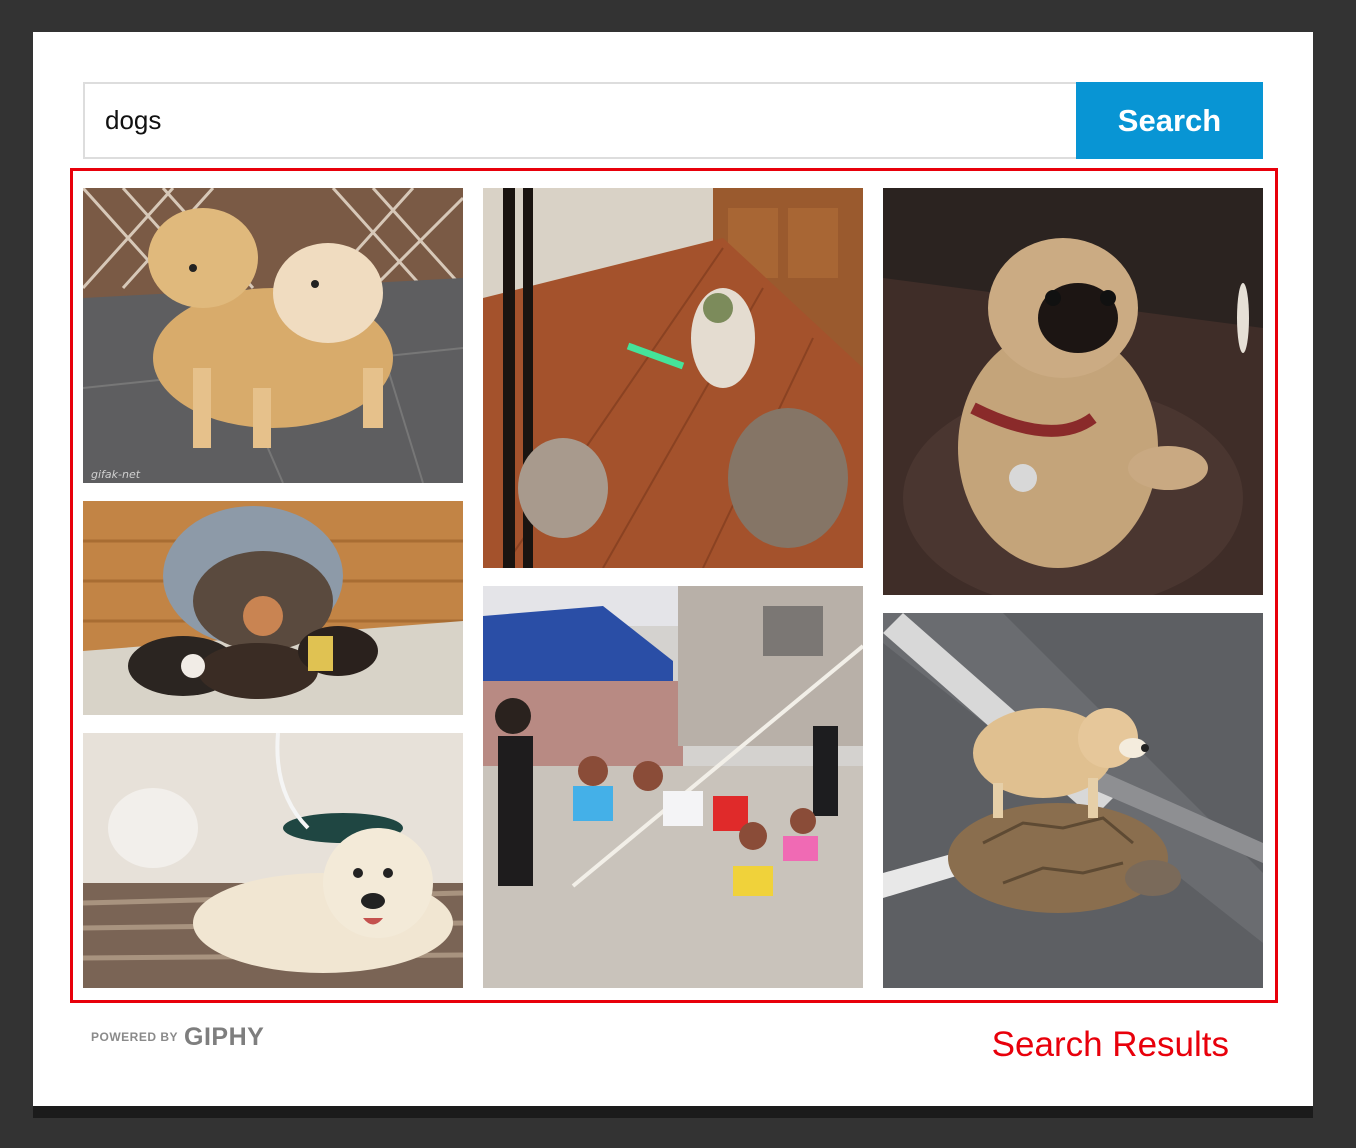  I want to click on yoda-dog-lightsaber-image, so click(673, 378).